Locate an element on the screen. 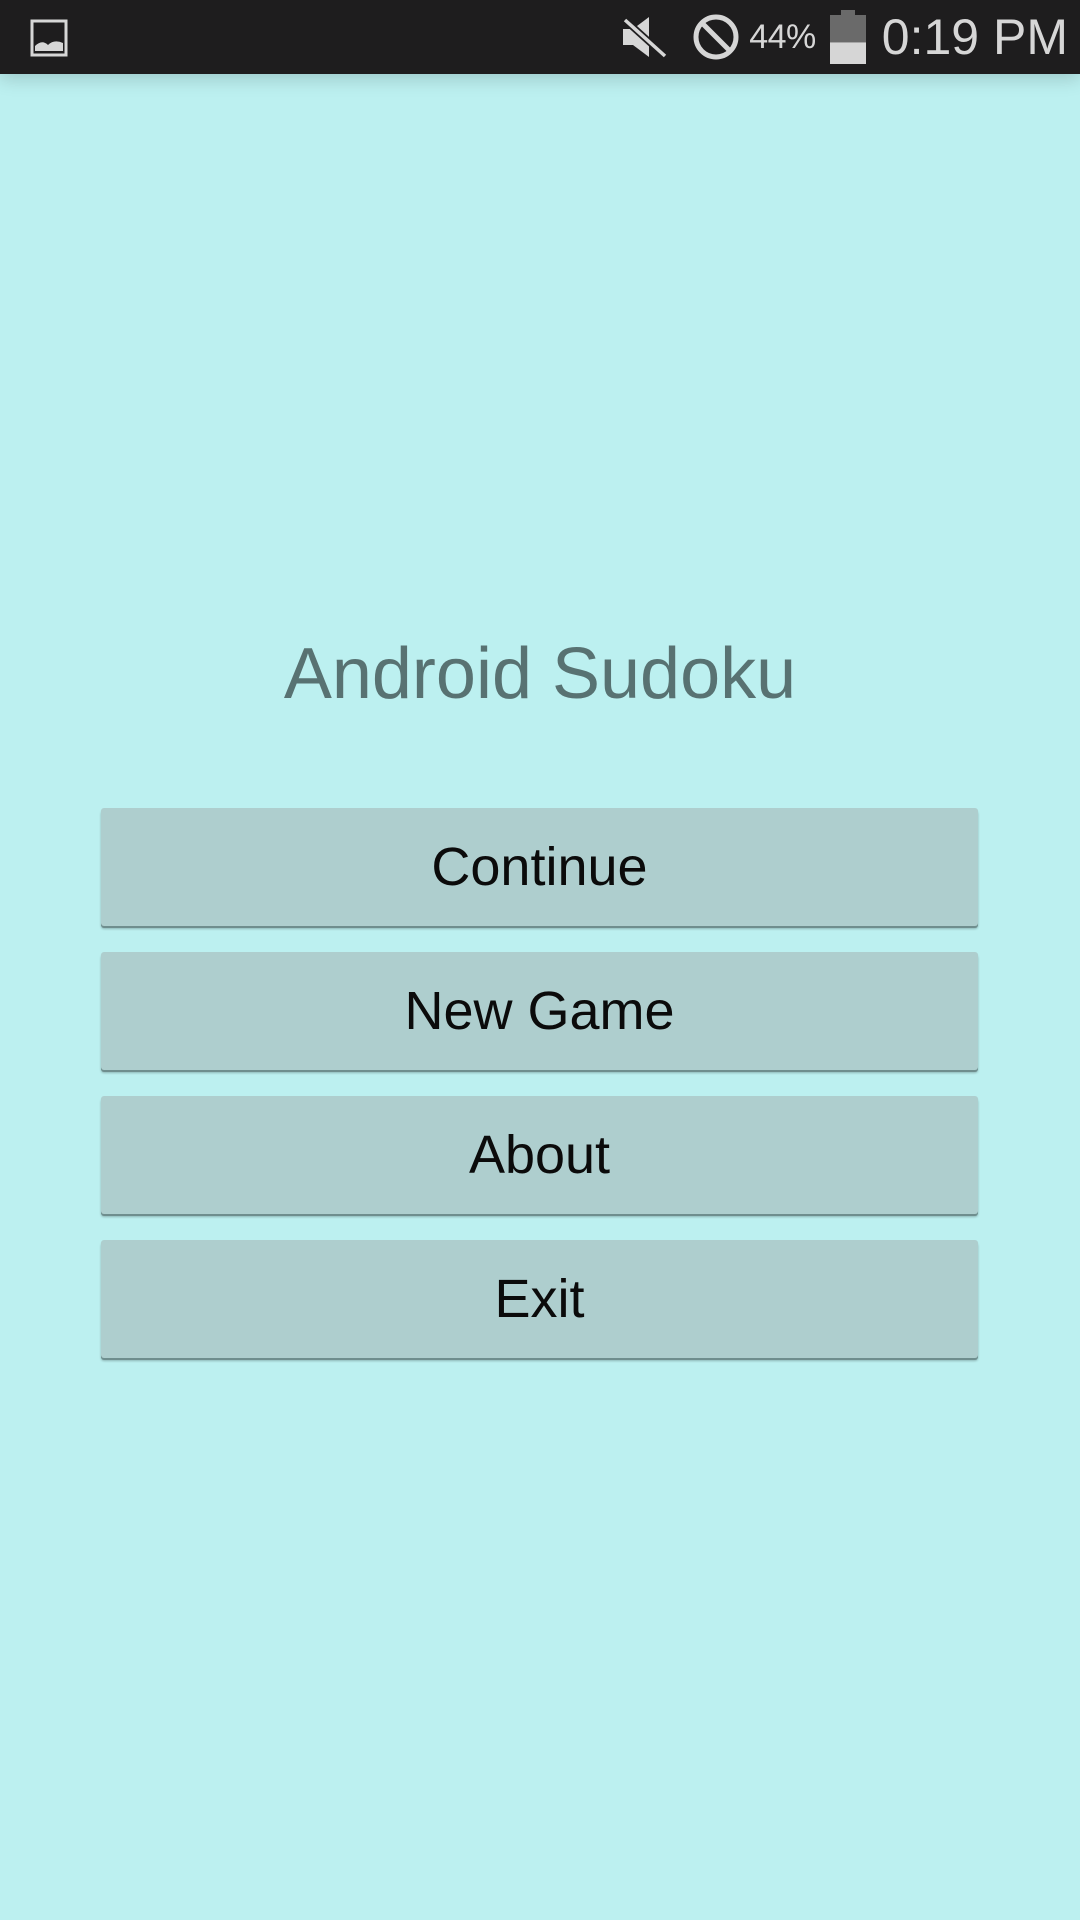  battery-percent: 44% is located at coordinates (782, 36).